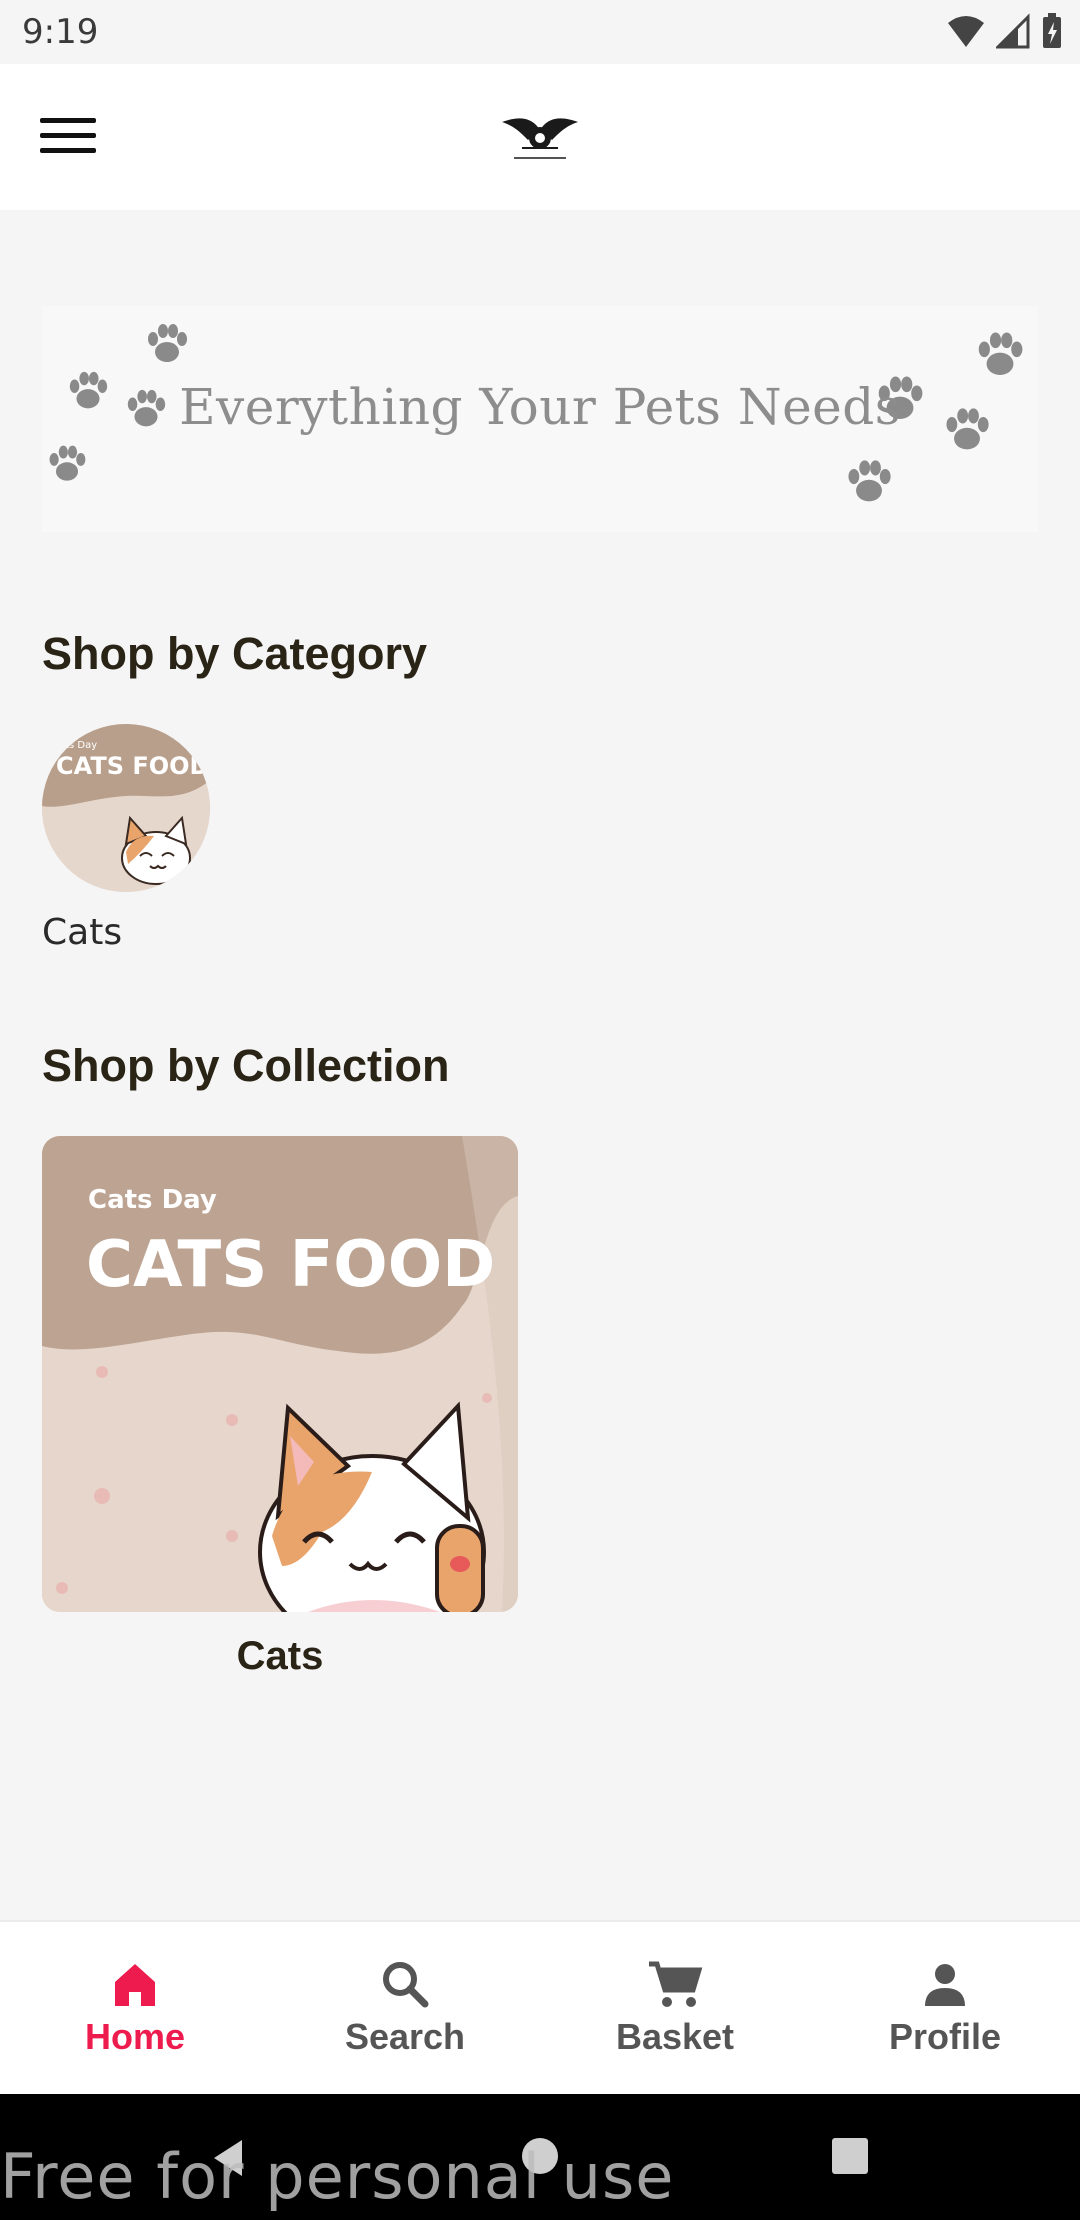  Describe the element at coordinates (290, 1265) in the screenshot. I see `collection-image-title: CATS FOOD` at that location.